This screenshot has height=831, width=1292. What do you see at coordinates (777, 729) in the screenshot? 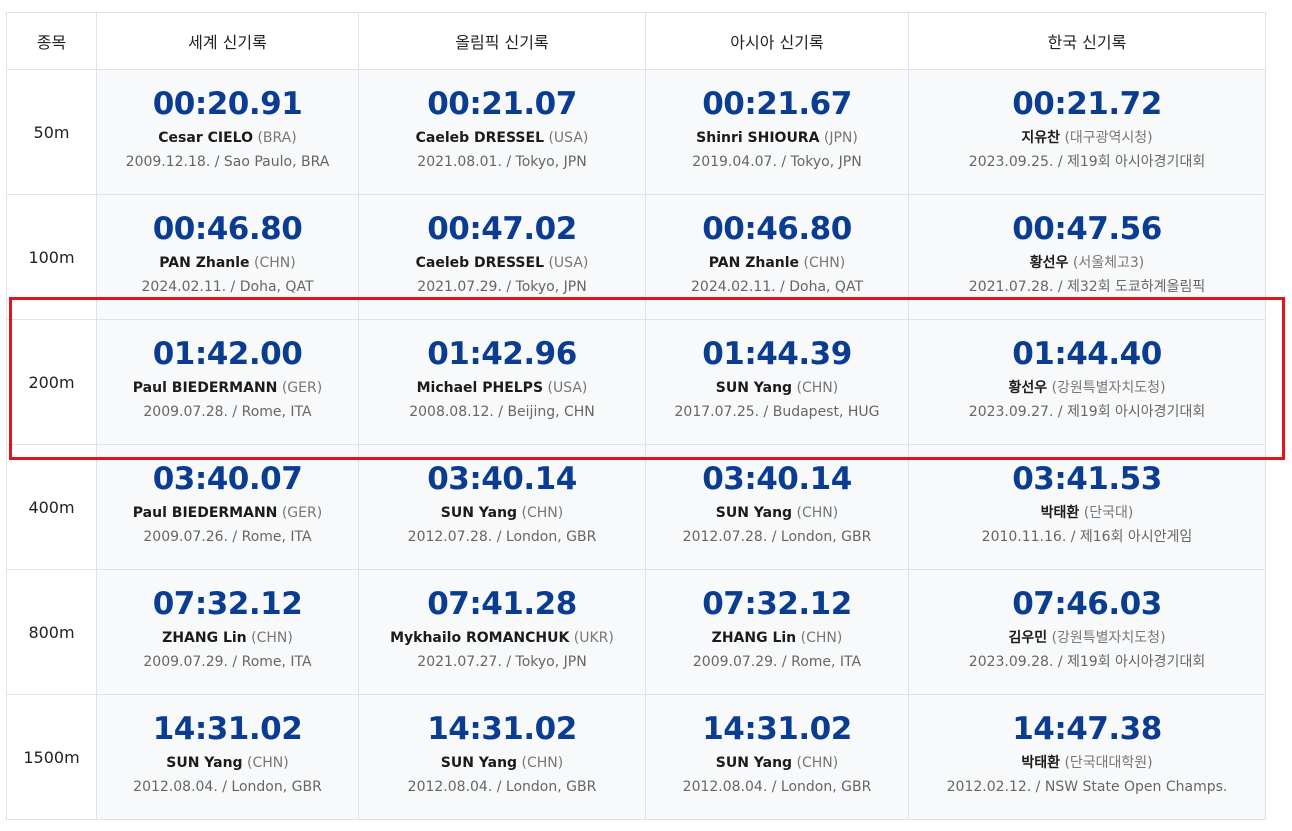
I see `record-time: 14:31.02` at bounding box center [777, 729].